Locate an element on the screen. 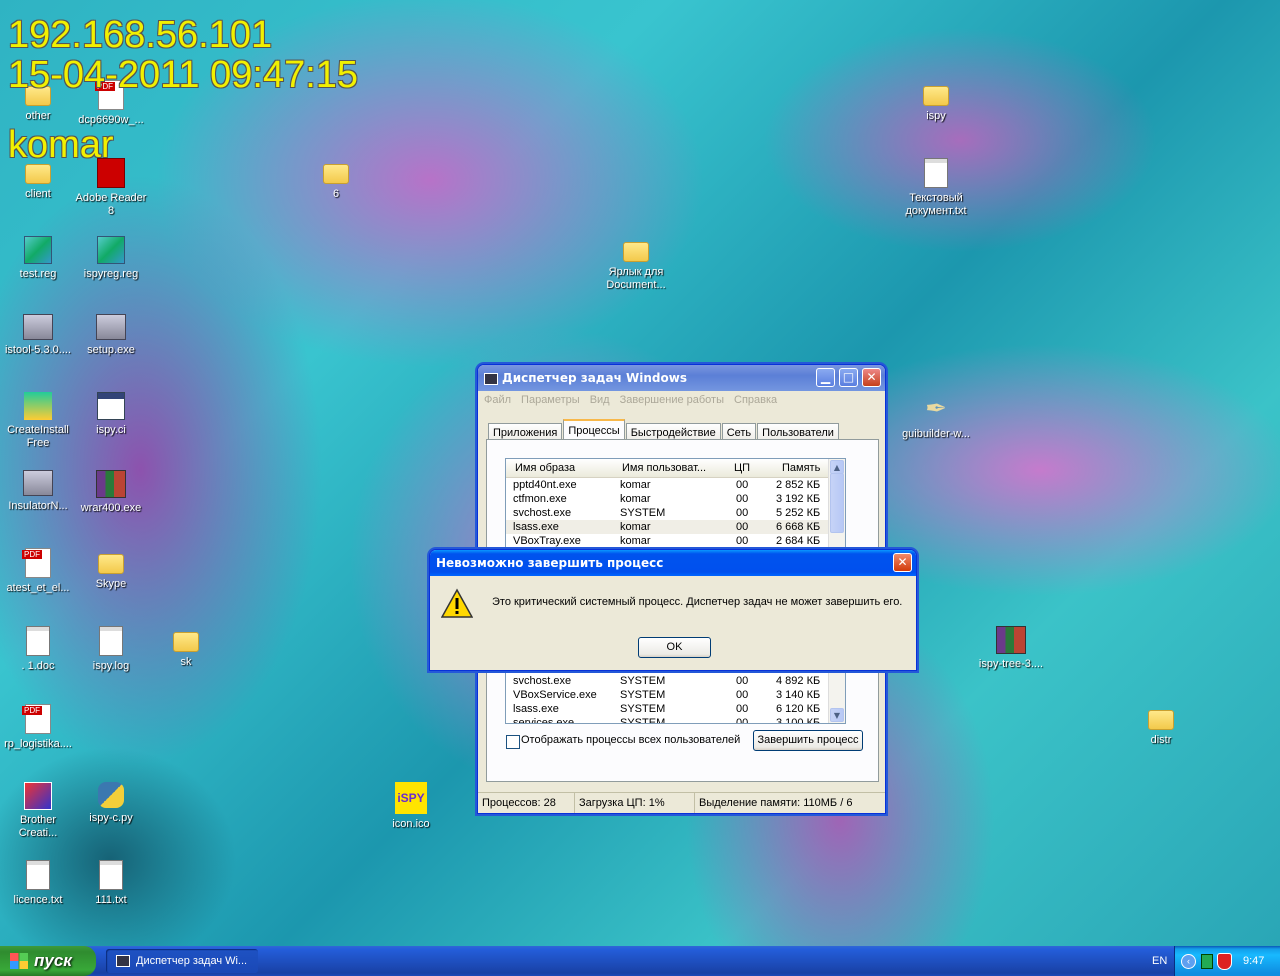 The height and width of the screenshot is (976, 1280). process-memory: 6 120 КБ is located at coordinates (798, 709).